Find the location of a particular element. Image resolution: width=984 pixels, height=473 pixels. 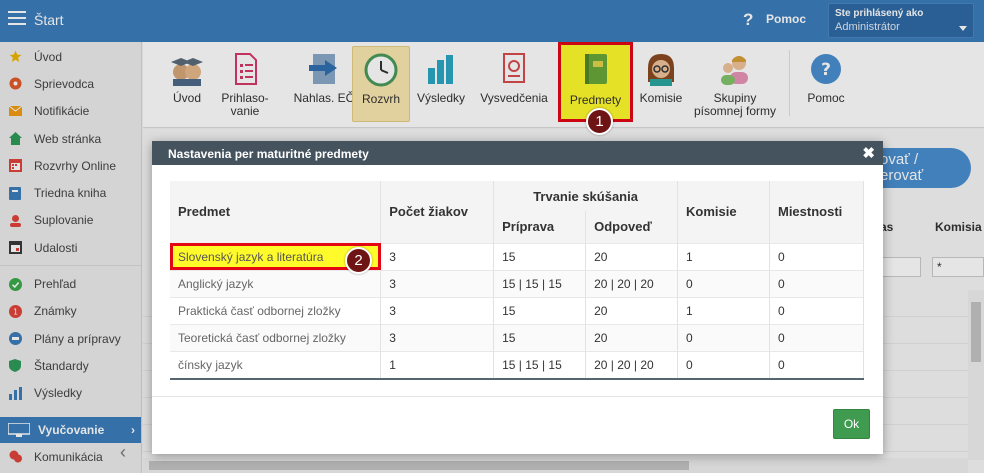

table-row: Slovenský jazyk a literatúra 3 15 20 1 0 is located at coordinates (517, 256).